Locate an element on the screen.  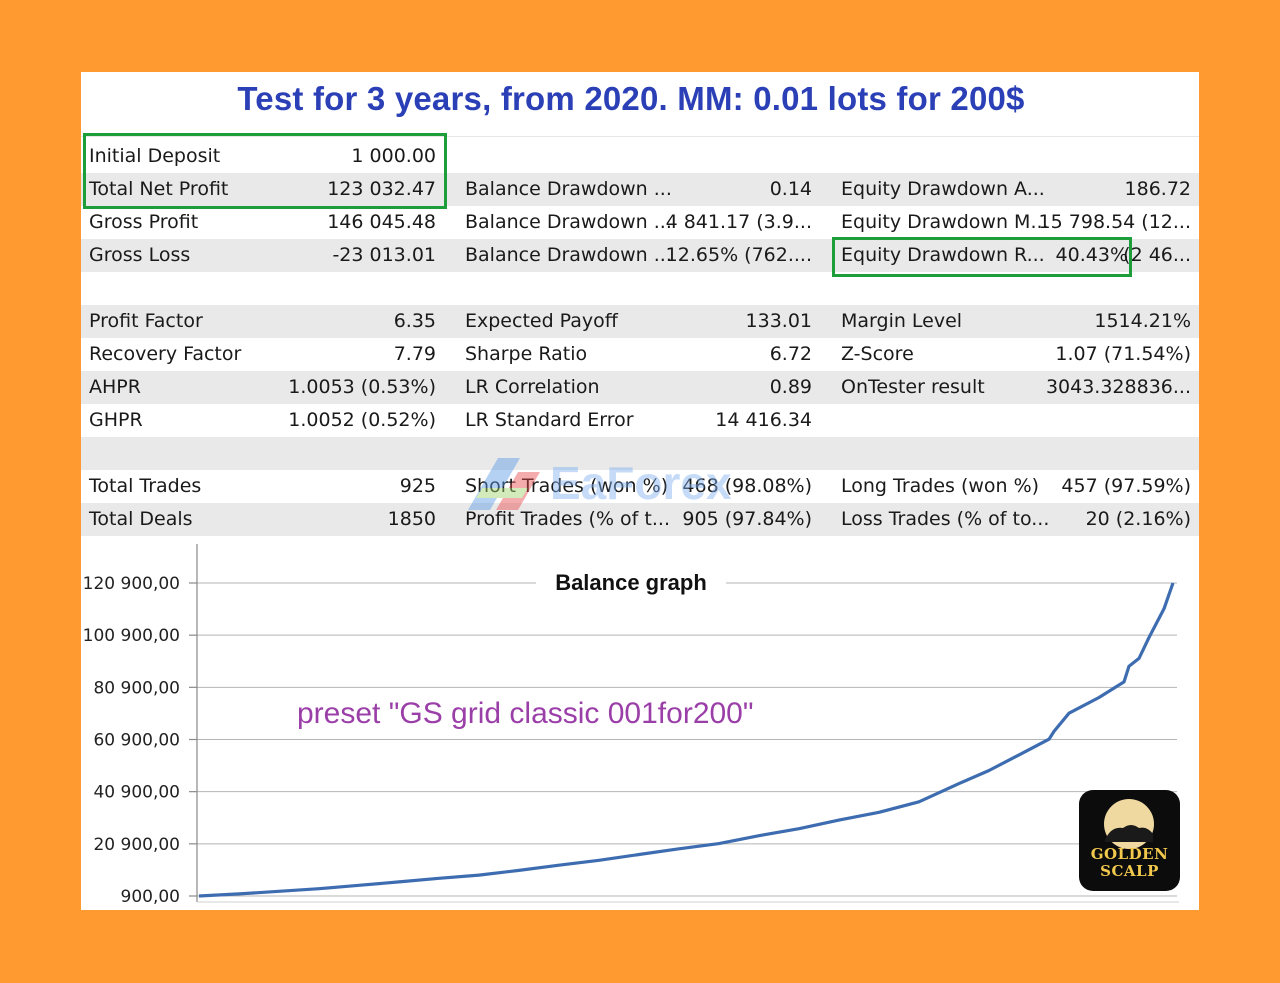
y-tick-label: 20 900,00 is located at coordinates (136, 845).